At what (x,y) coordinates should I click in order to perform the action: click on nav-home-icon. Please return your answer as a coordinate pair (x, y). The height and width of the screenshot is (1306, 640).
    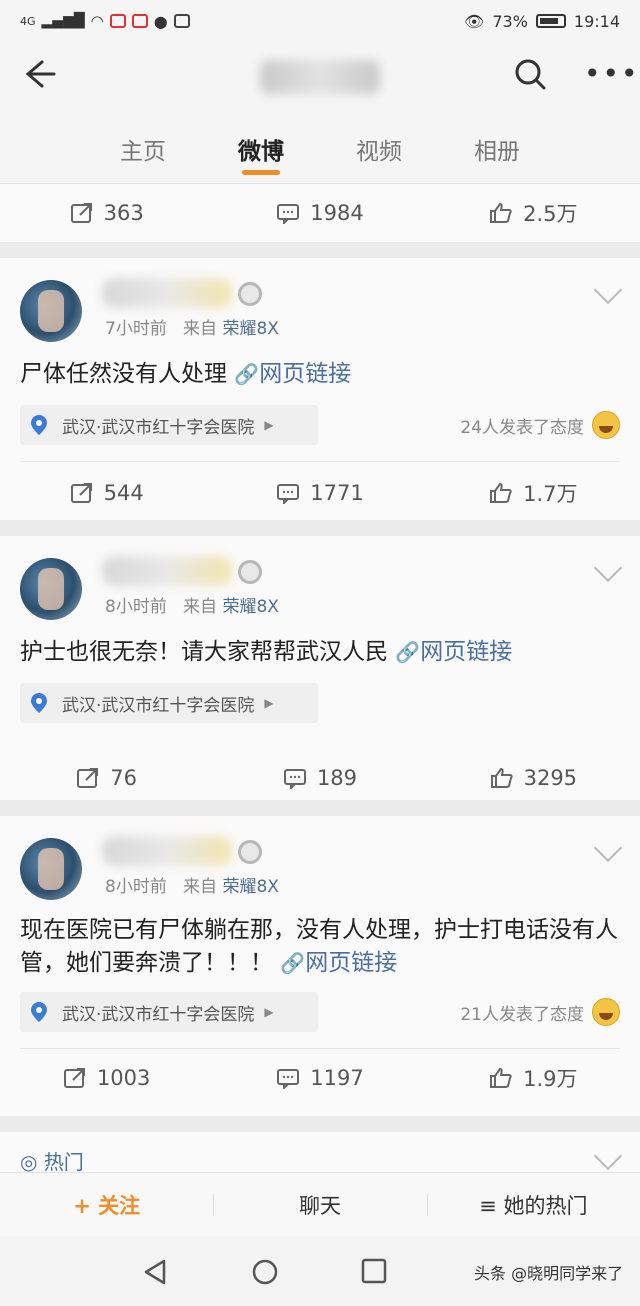
    Looking at the image, I should click on (265, 1272).